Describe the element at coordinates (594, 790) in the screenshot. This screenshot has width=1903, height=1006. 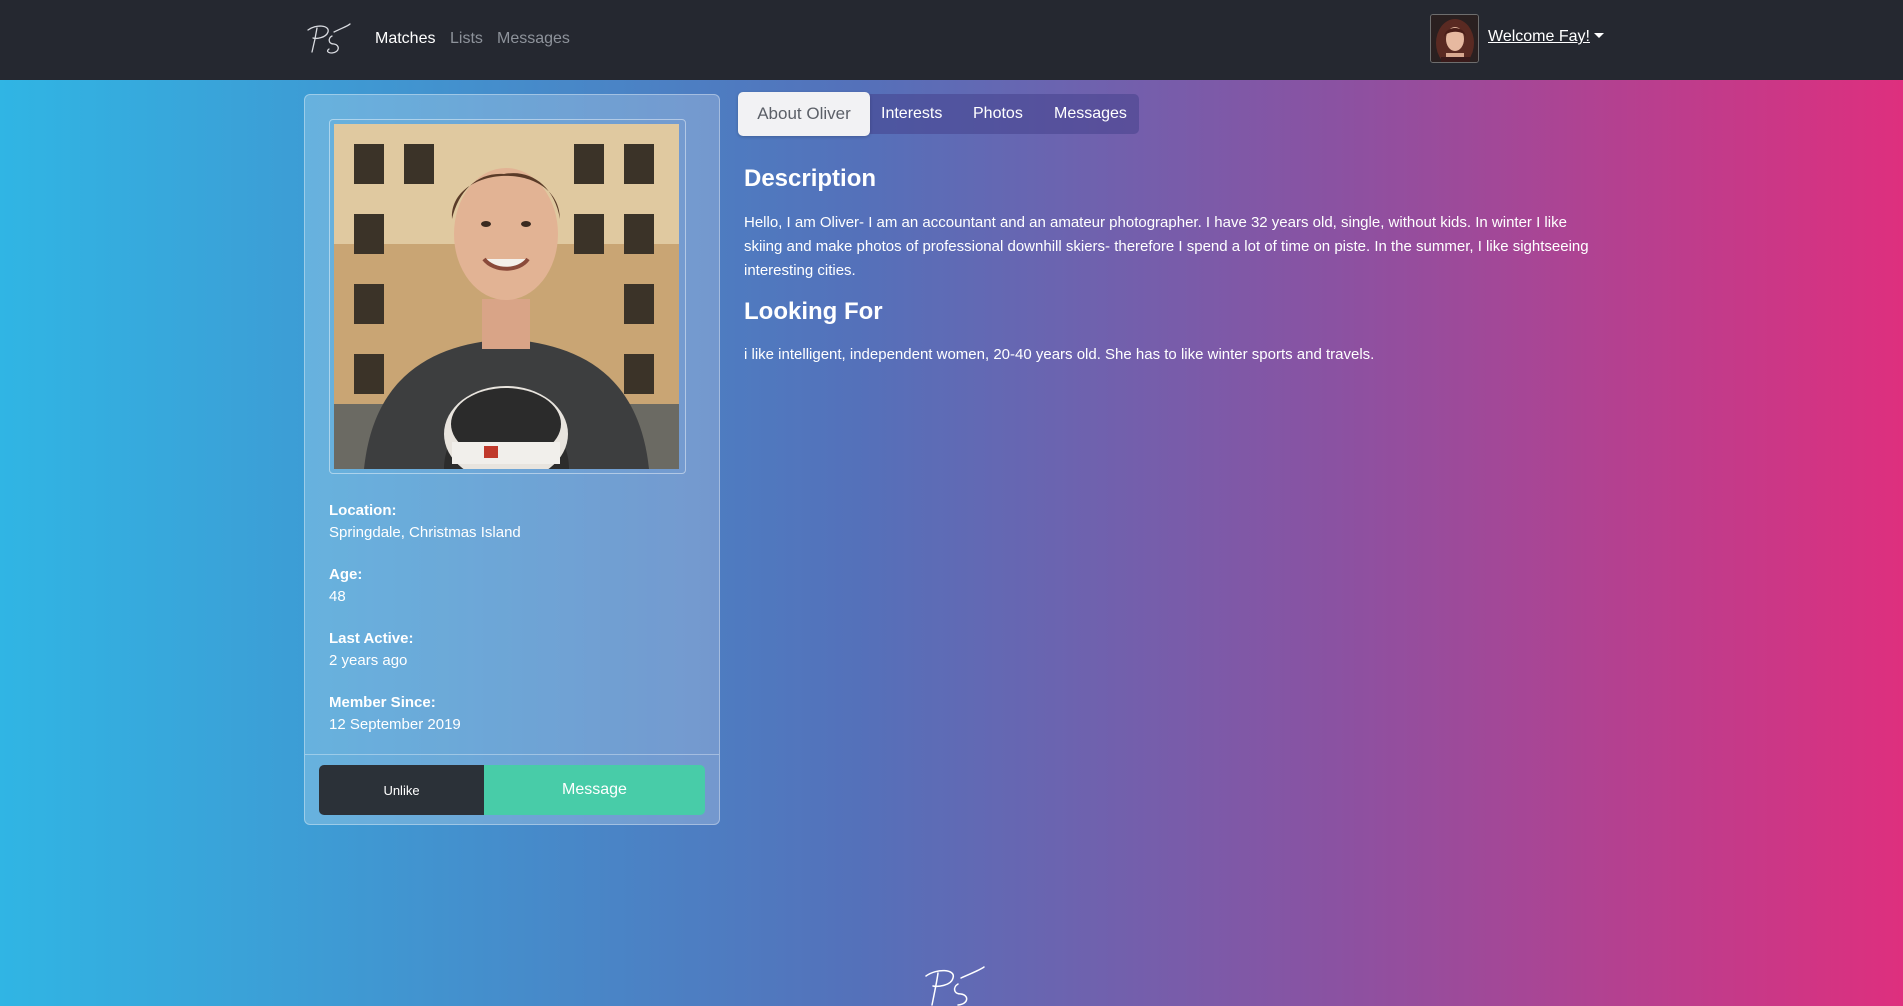
I see `message-button: Message` at that location.